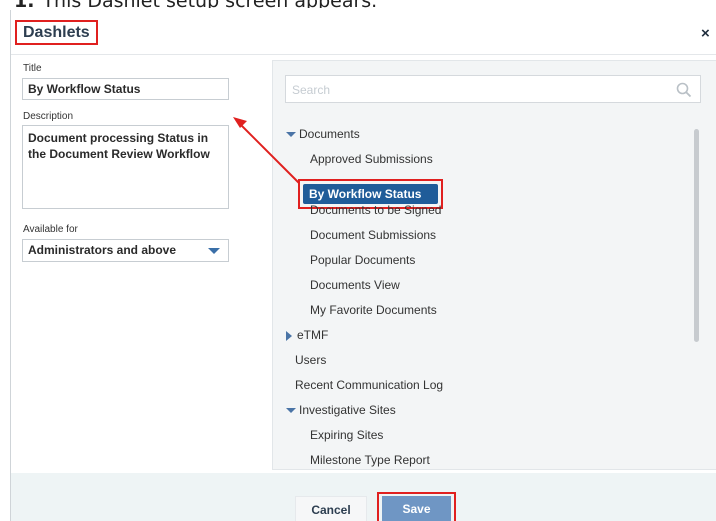 Image resolution: width=716 pixels, height=521 pixels. What do you see at coordinates (209, 4) in the screenshot?
I see `caption-text: This Dashlet setup screen appears.` at bounding box center [209, 4].